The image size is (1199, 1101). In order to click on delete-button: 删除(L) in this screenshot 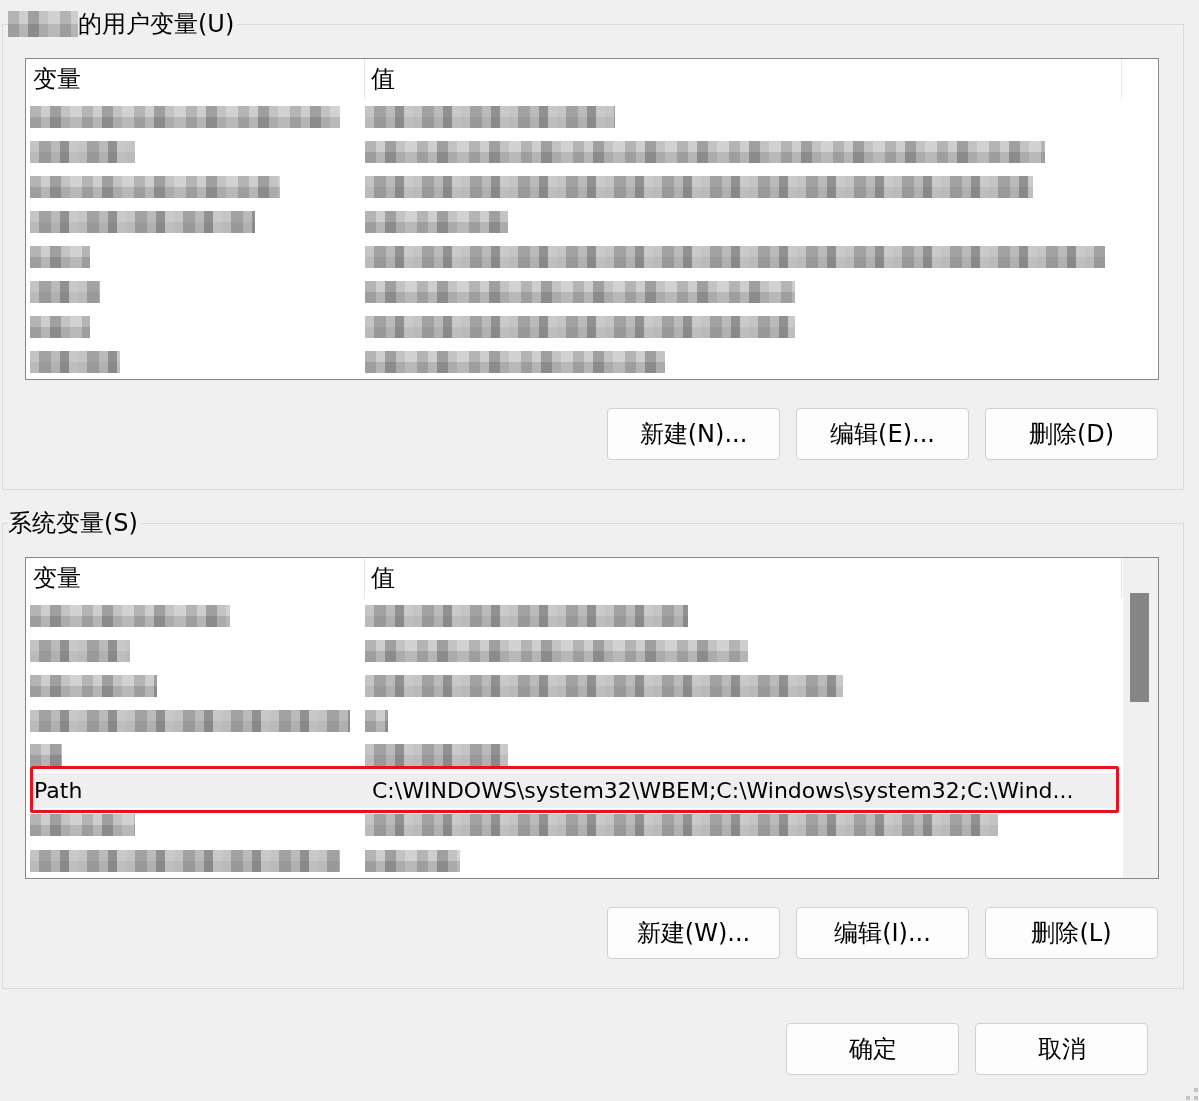, I will do `click(1071, 933)`.